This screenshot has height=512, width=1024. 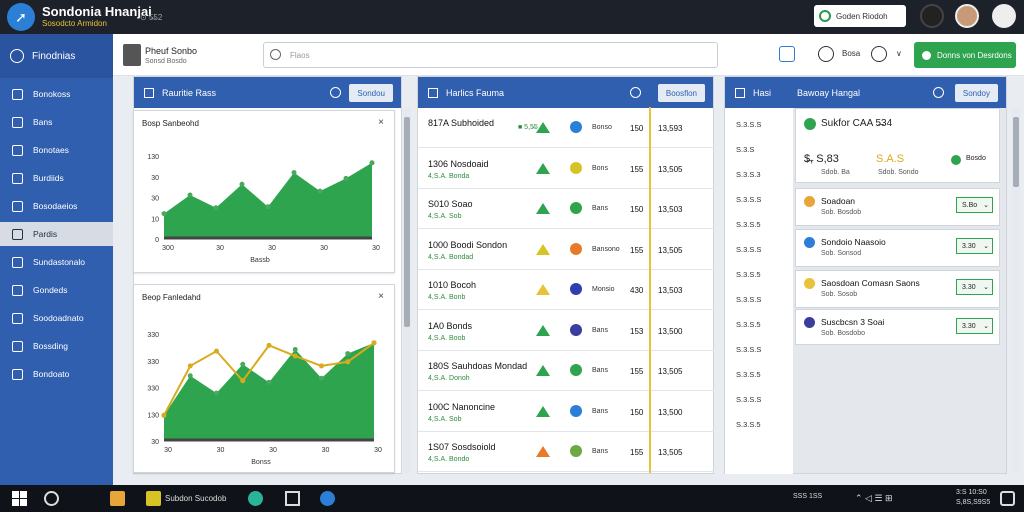 I want to click on sidebar-item-label: Bonokoss, so click(x=52, y=94).